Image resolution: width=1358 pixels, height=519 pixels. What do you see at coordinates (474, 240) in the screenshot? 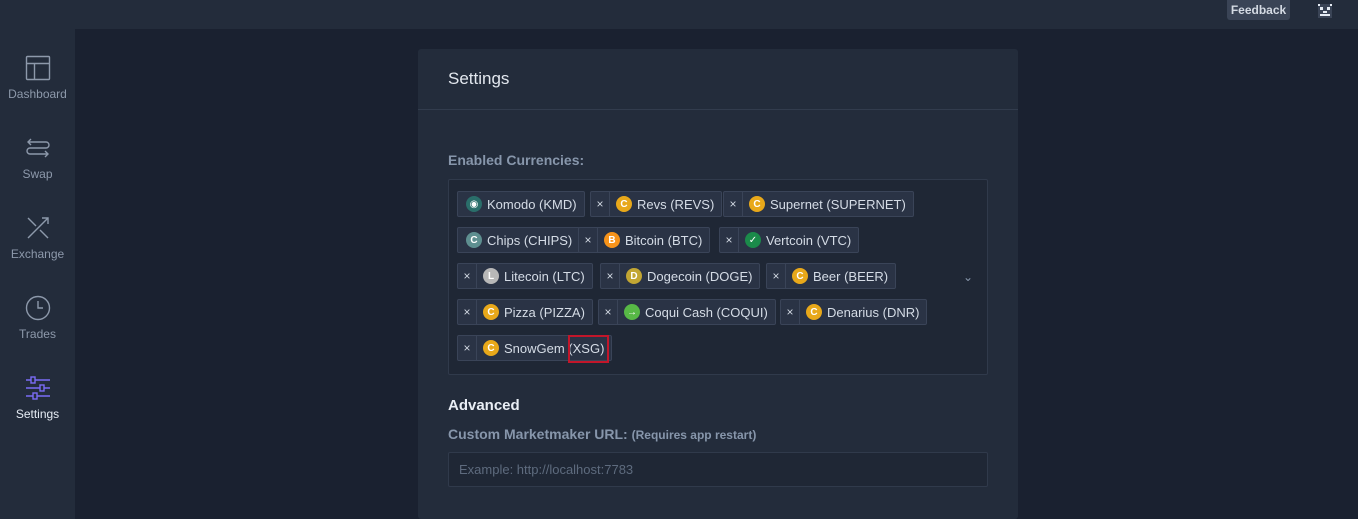
I see `chips-icon: C` at bounding box center [474, 240].